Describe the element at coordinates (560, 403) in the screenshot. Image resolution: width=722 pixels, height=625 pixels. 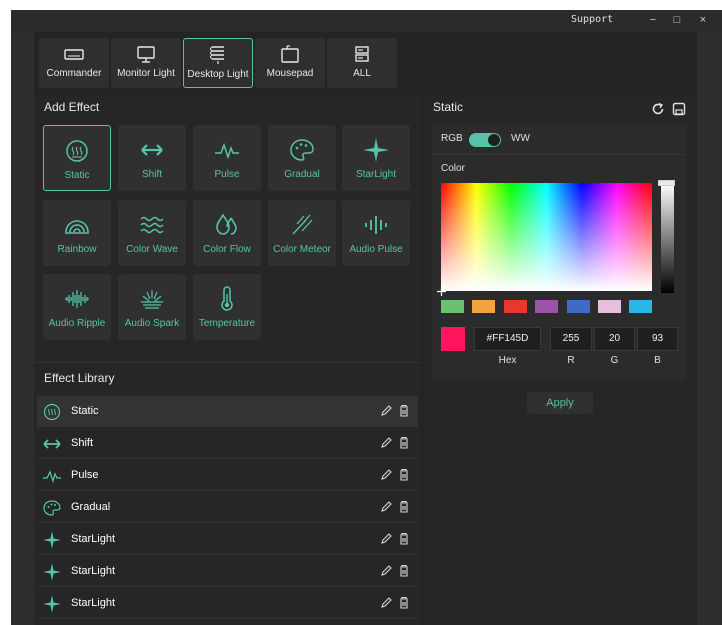
I see `apply-button: Apply` at that location.